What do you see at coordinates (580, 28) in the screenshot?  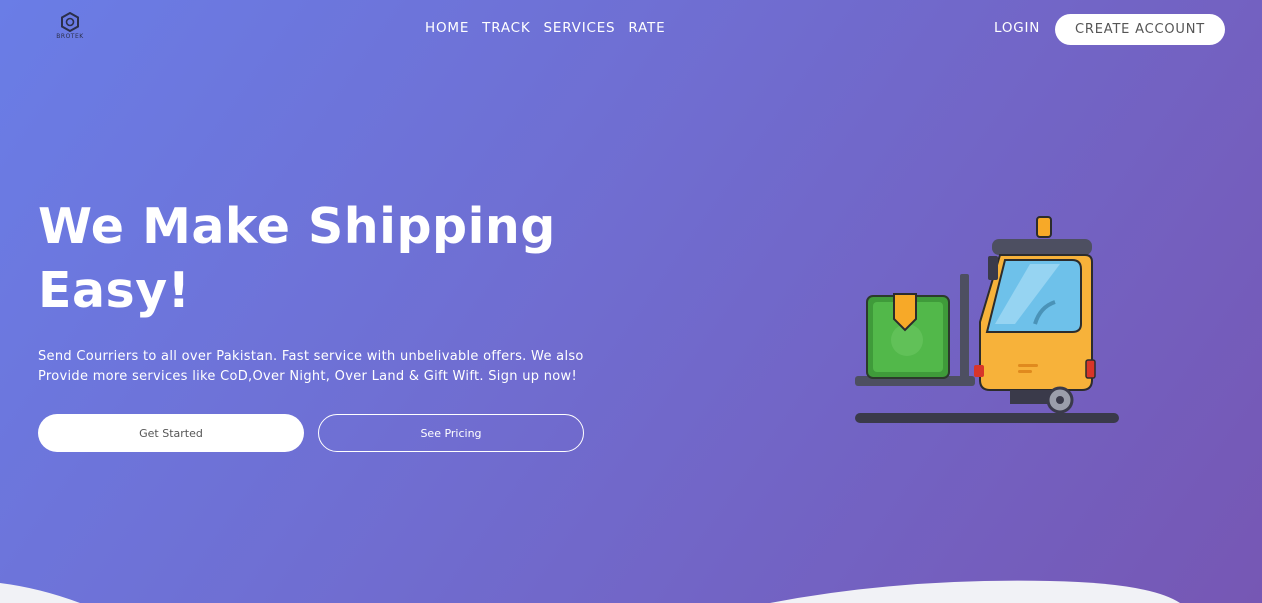 I see `nav-services: SERVICES` at bounding box center [580, 28].